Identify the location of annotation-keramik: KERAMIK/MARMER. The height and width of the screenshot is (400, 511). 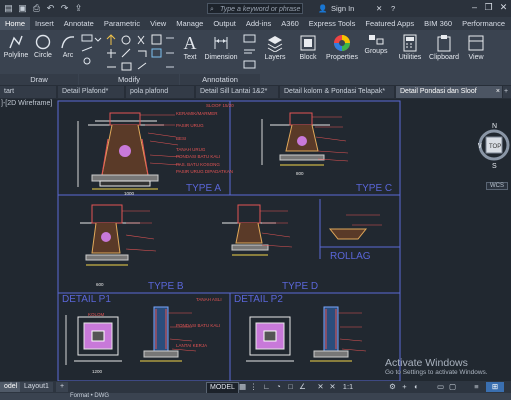
(197, 113).